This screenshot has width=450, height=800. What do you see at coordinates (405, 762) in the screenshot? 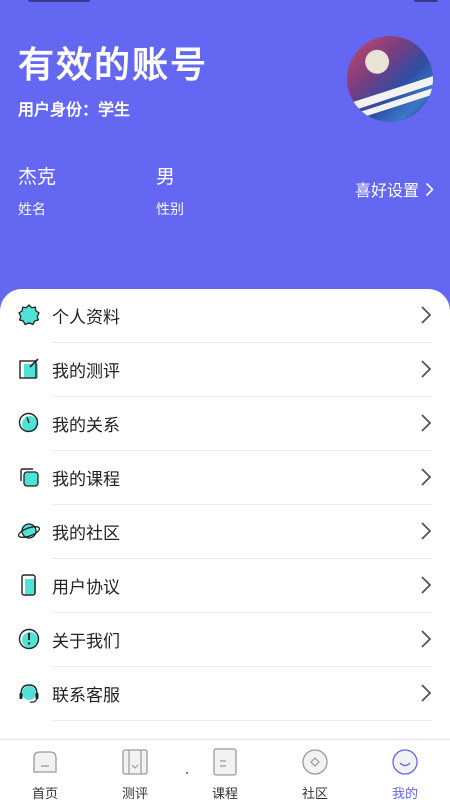
I see `profile-icon` at bounding box center [405, 762].